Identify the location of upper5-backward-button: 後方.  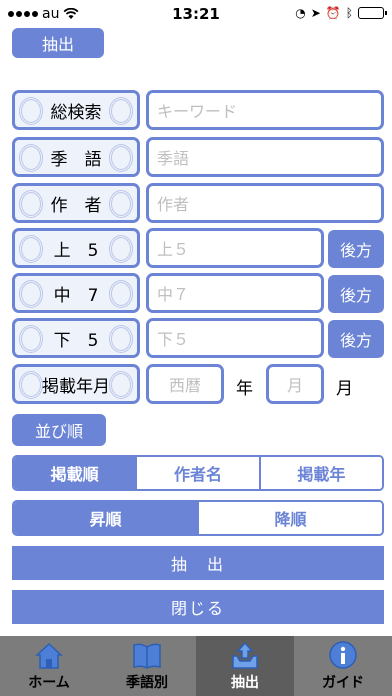
(356, 249).